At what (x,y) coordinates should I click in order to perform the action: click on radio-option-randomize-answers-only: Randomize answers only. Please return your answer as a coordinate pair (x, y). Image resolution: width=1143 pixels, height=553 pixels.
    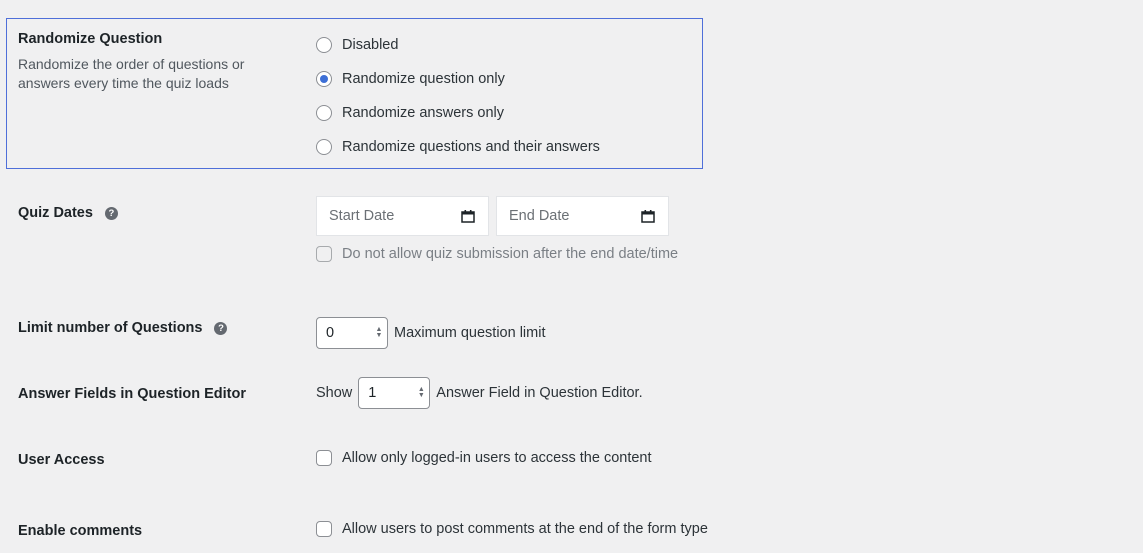
    Looking at the image, I should click on (458, 113).